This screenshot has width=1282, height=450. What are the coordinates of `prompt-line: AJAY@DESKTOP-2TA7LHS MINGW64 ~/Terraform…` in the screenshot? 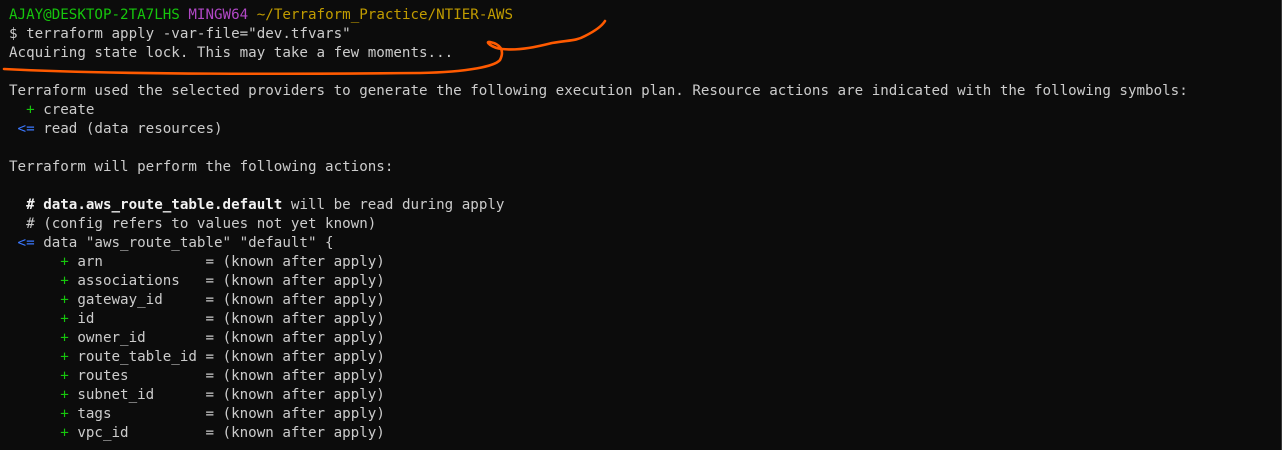 It's located at (645, 15).